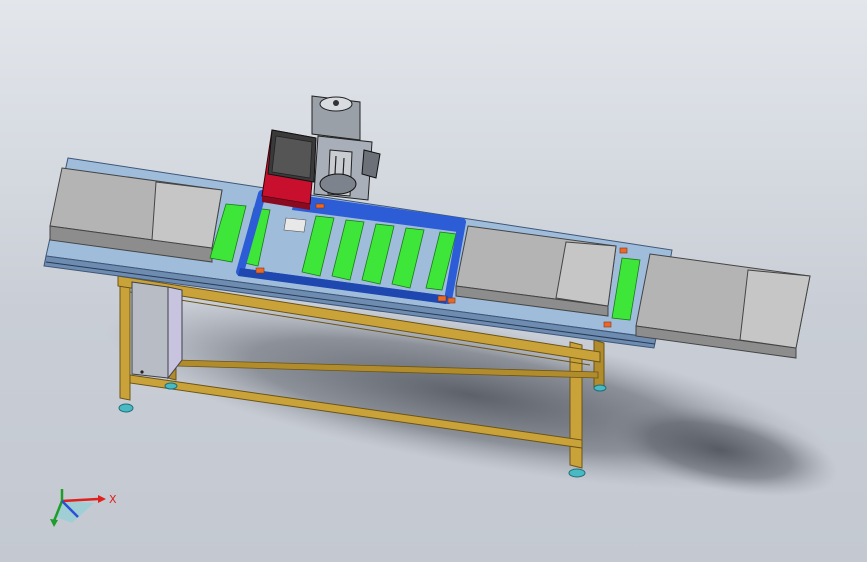 The width and height of the screenshot is (867, 562). Describe the element at coordinates (113, 499) in the screenshot. I see `x-axis-label: X` at that location.